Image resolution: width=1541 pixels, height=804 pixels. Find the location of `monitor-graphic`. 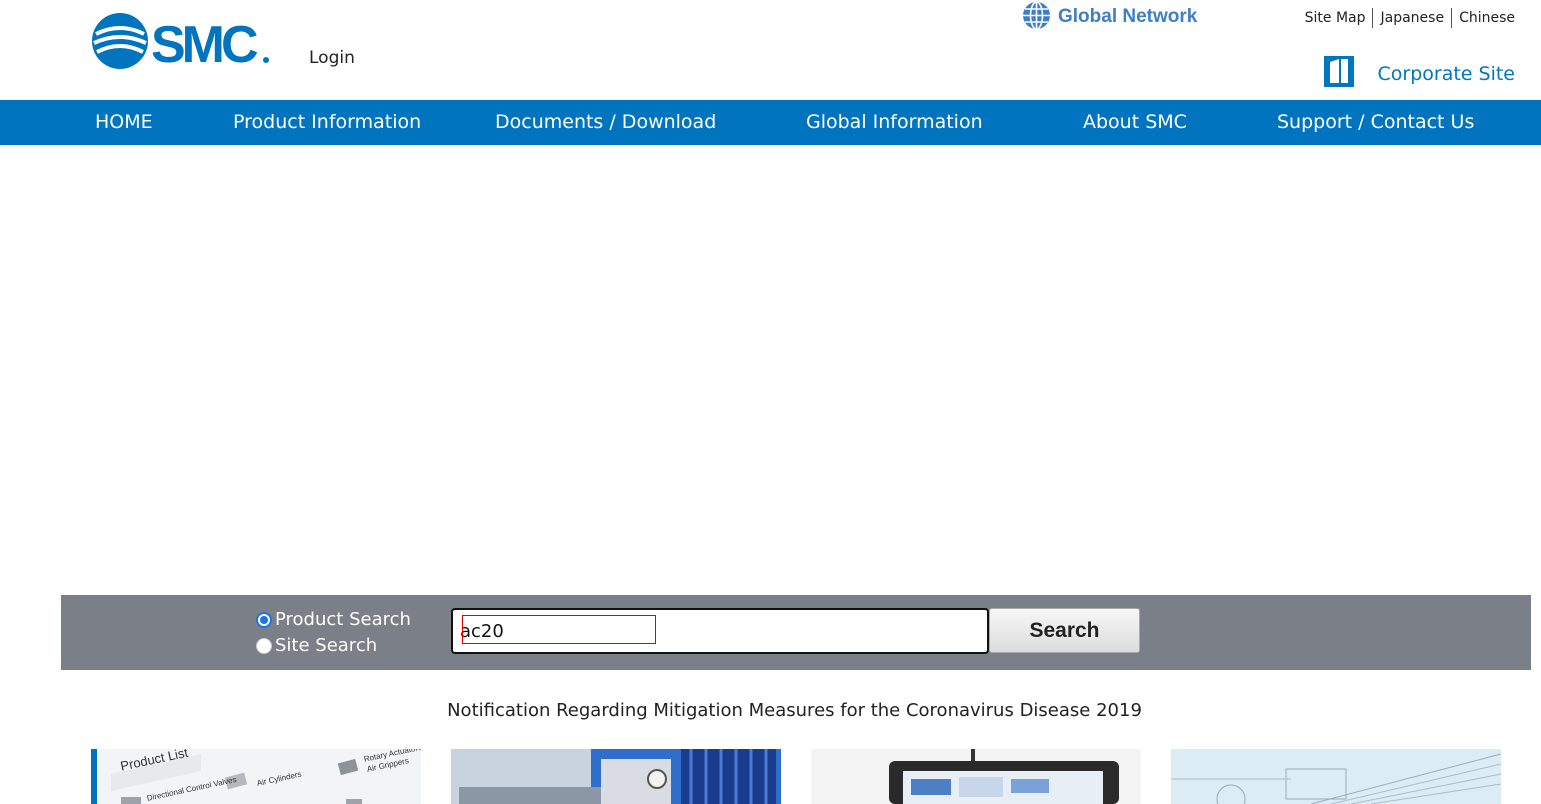

monitor-graphic is located at coordinates (976, 776).